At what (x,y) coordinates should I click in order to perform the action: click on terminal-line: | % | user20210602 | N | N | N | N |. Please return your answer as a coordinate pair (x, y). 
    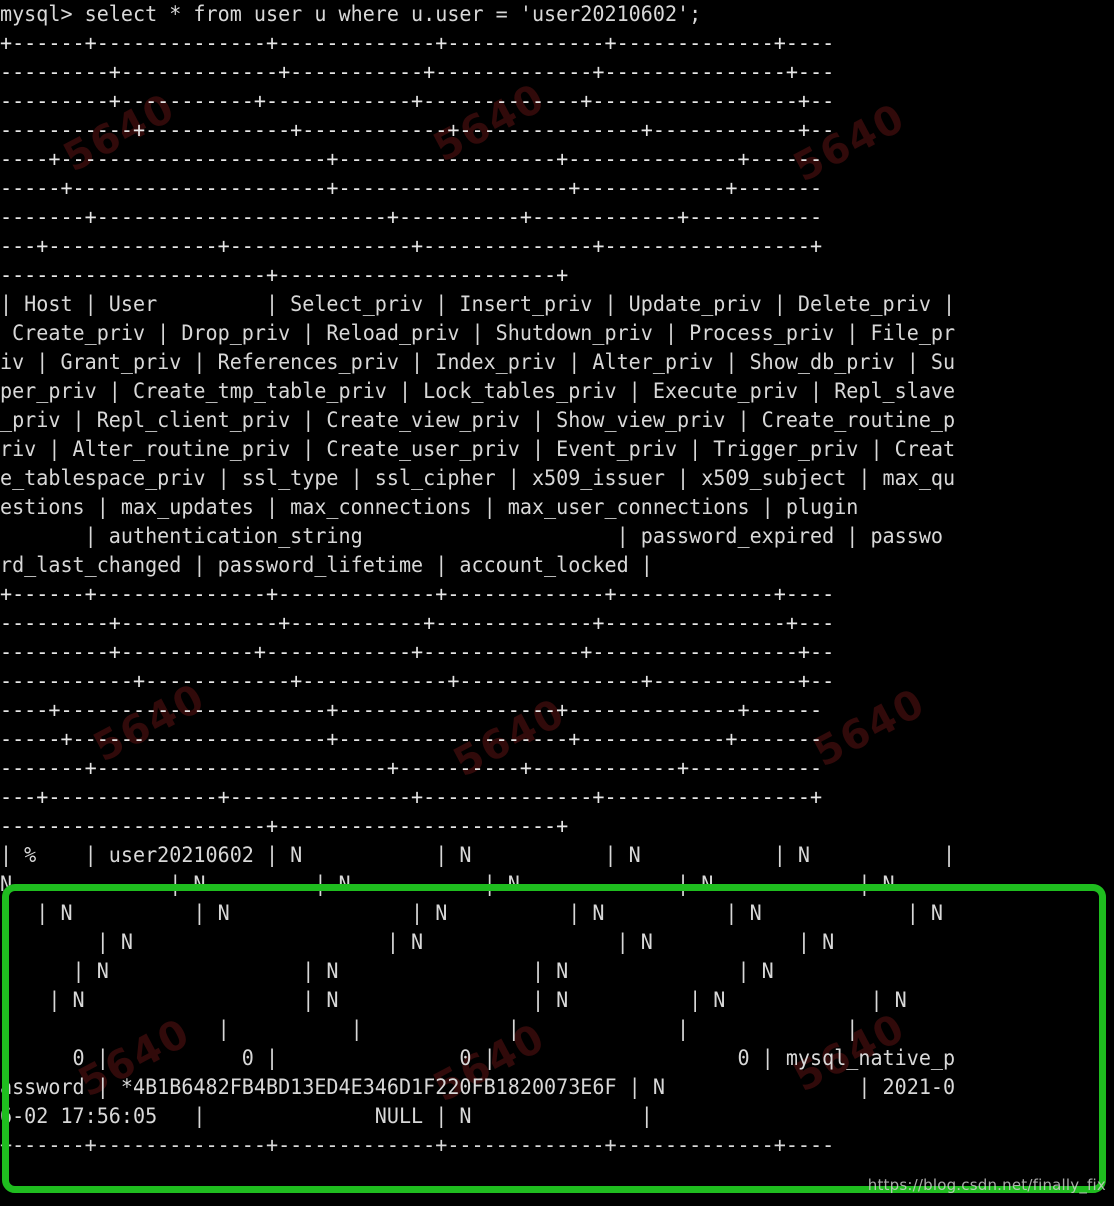
    Looking at the image, I should click on (478, 855).